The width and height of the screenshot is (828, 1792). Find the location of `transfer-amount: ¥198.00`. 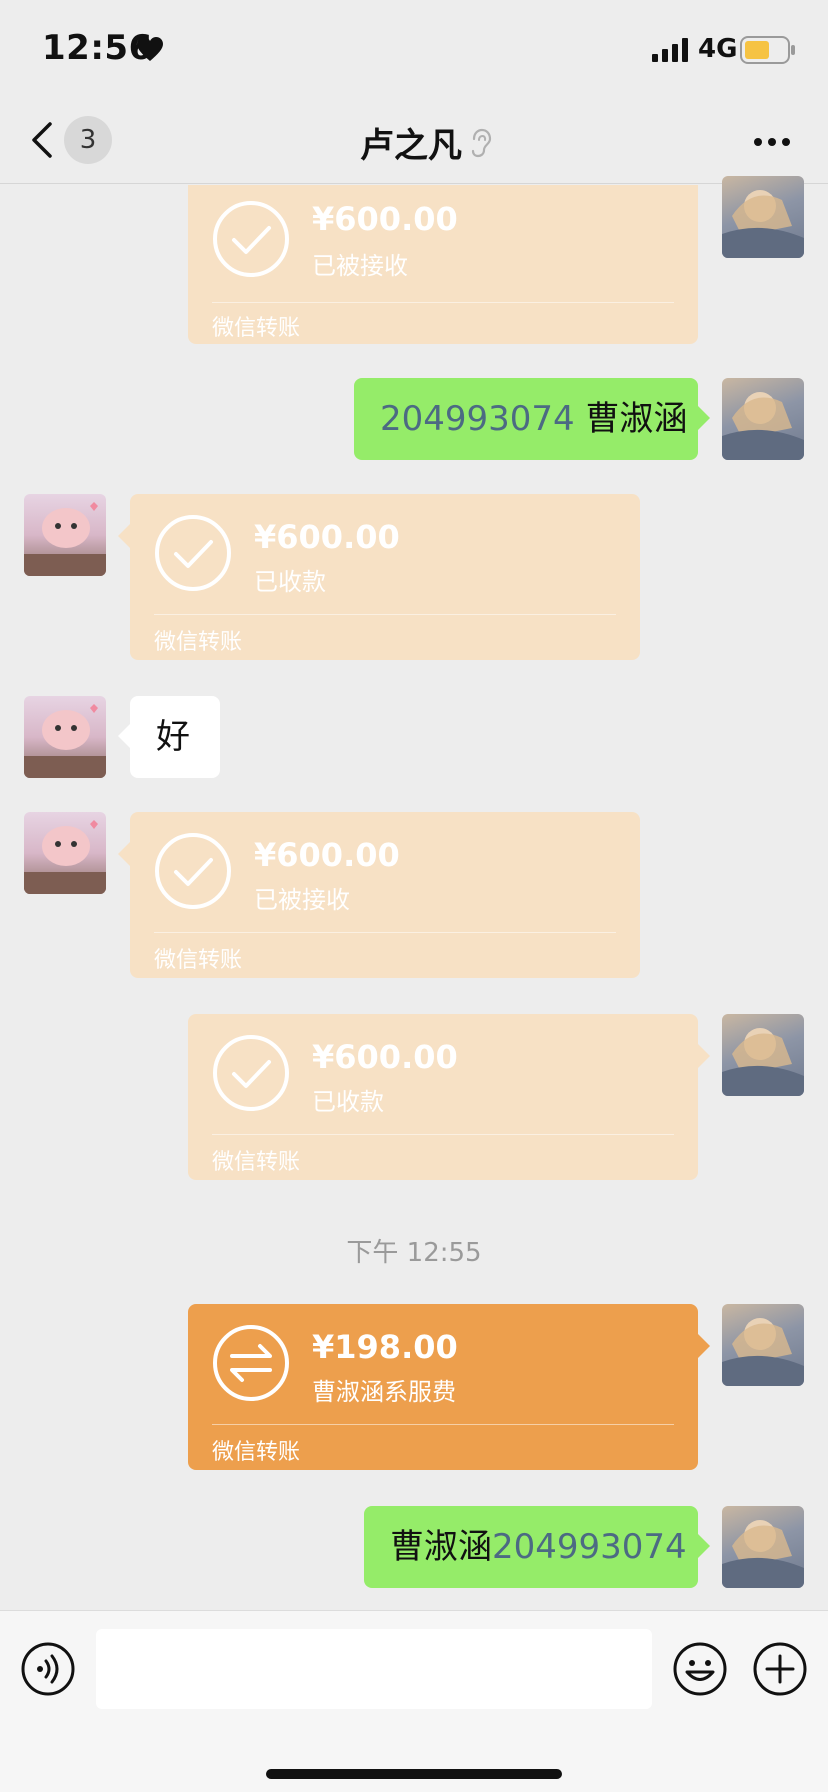

transfer-amount: ¥198.00 is located at coordinates (385, 1347).